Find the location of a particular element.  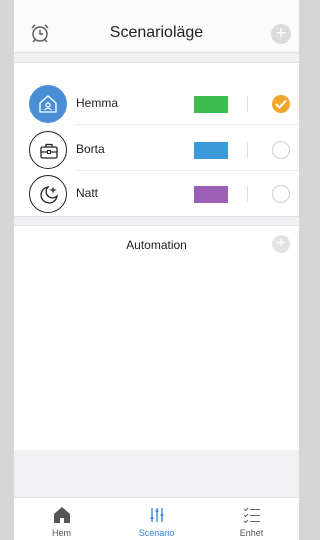

automation-section: Automation + is located at coordinates (156, 244).